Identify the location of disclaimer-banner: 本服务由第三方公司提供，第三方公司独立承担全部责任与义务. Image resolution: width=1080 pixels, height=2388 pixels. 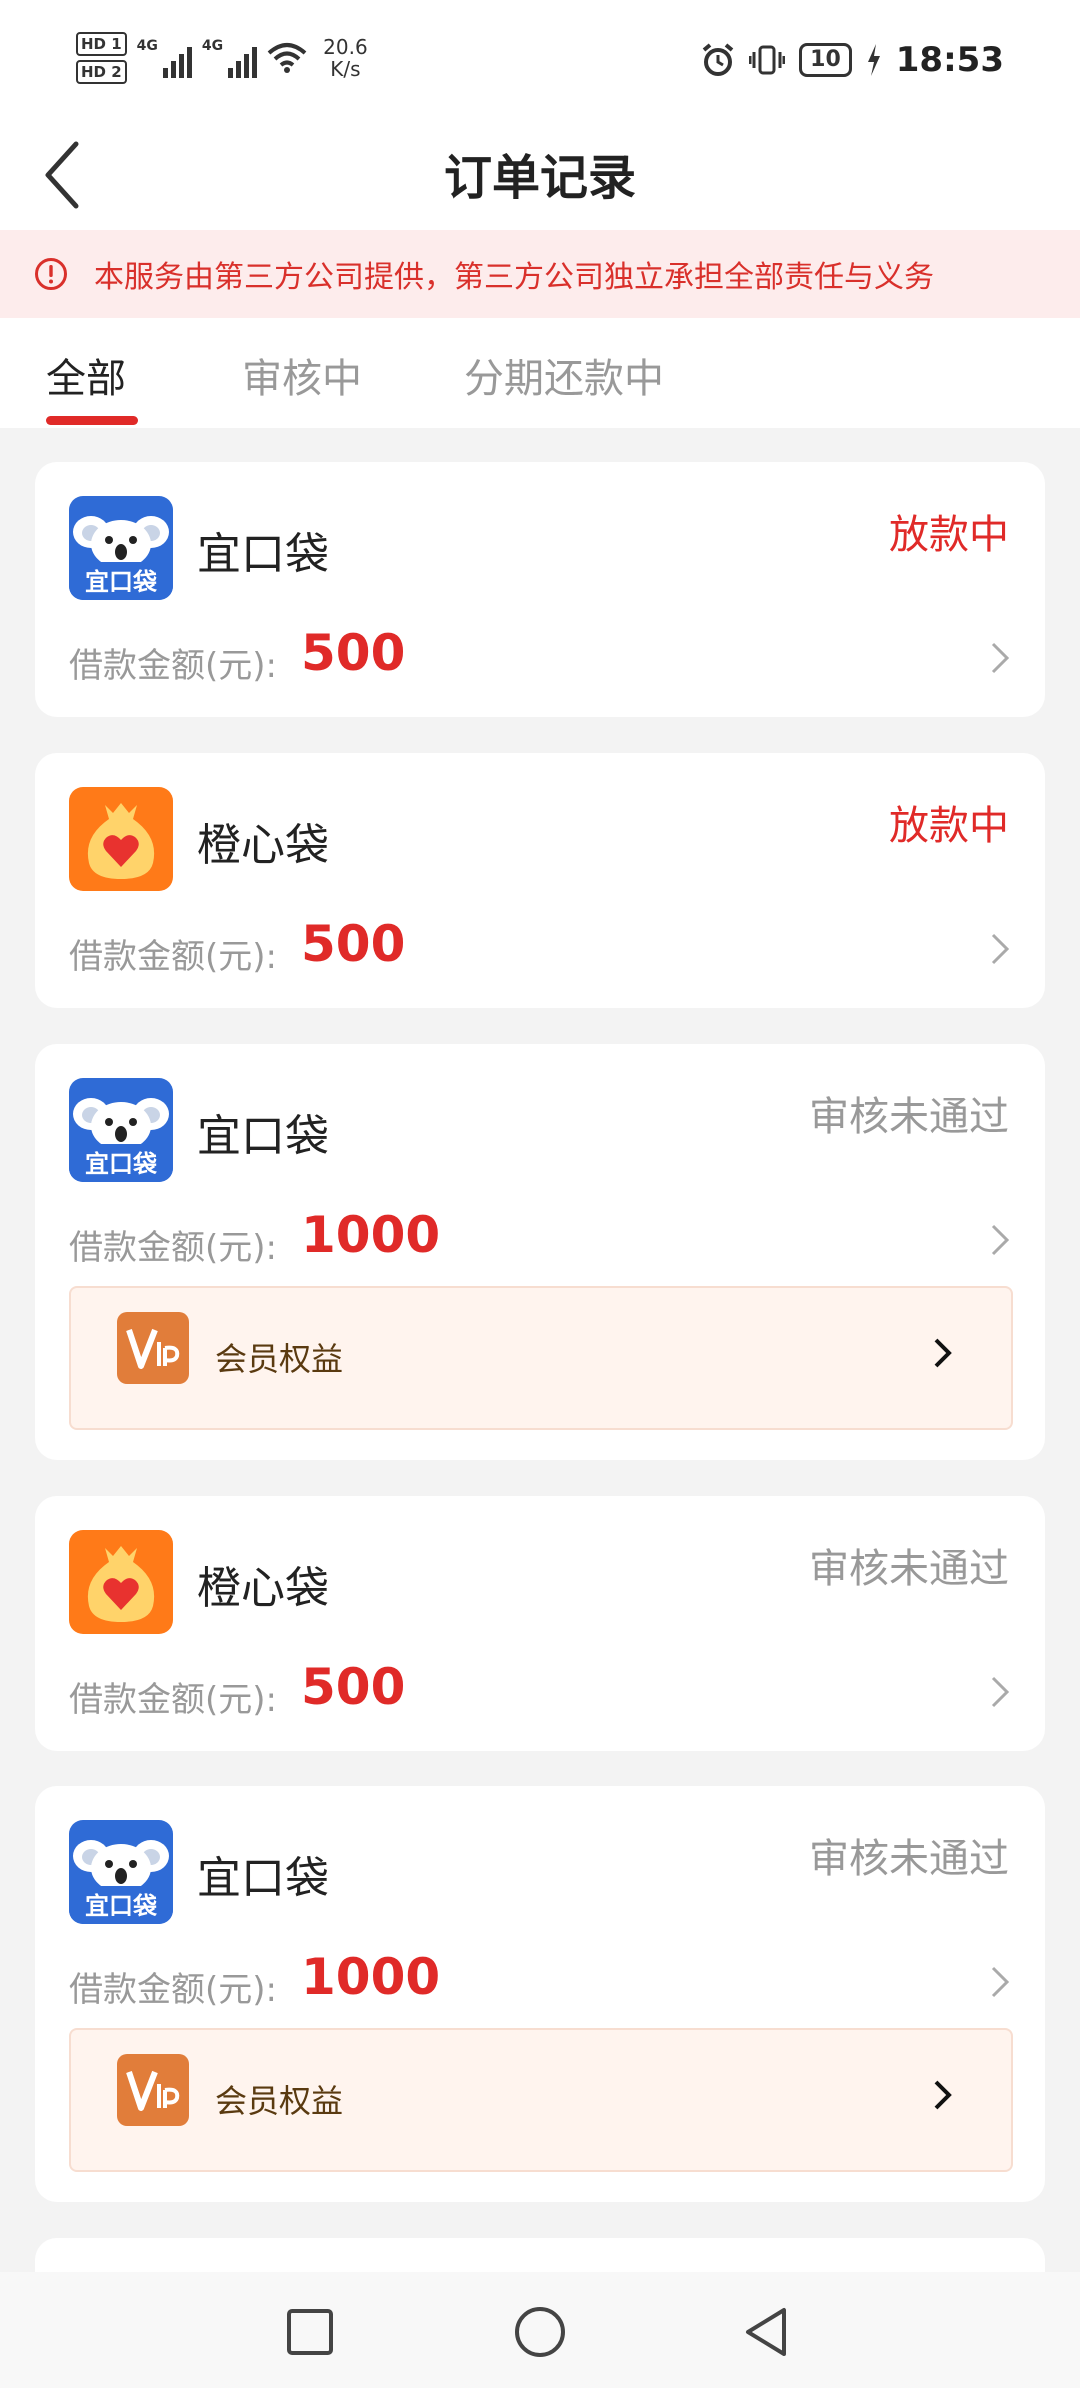
(540, 274).